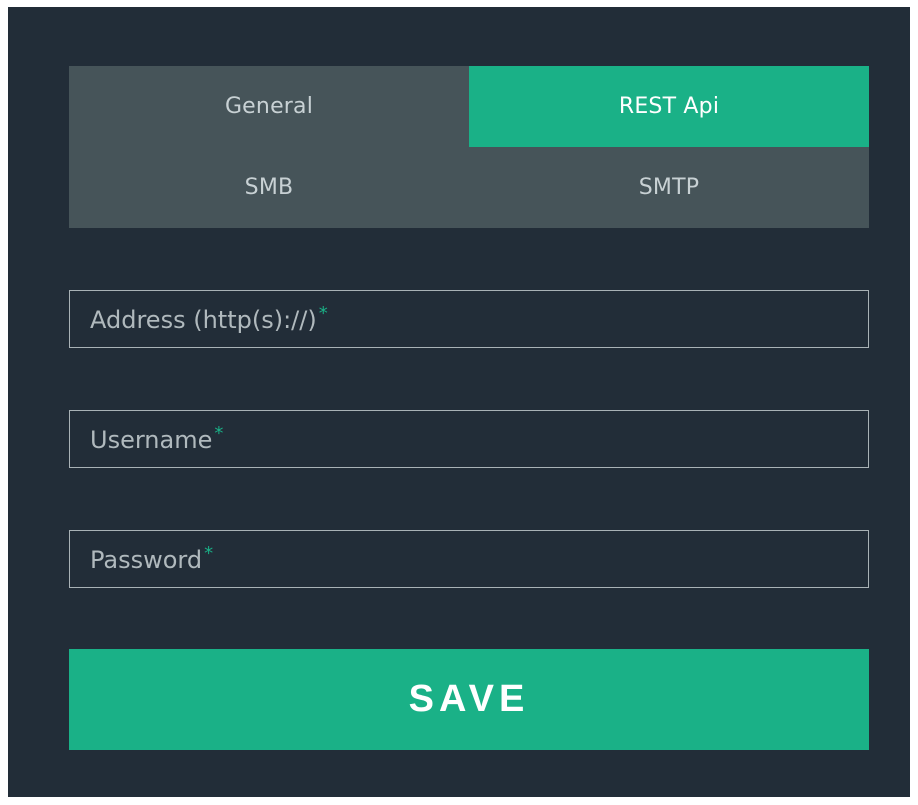 This screenshot has width=918, height=805. I want to click on address-field: Address (http(s)://) *, so click(469, 319).